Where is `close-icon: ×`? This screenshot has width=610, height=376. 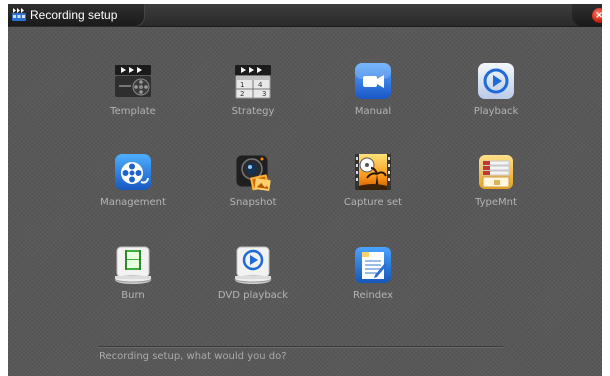
close-icon: × is located at coordinates (598, 15).